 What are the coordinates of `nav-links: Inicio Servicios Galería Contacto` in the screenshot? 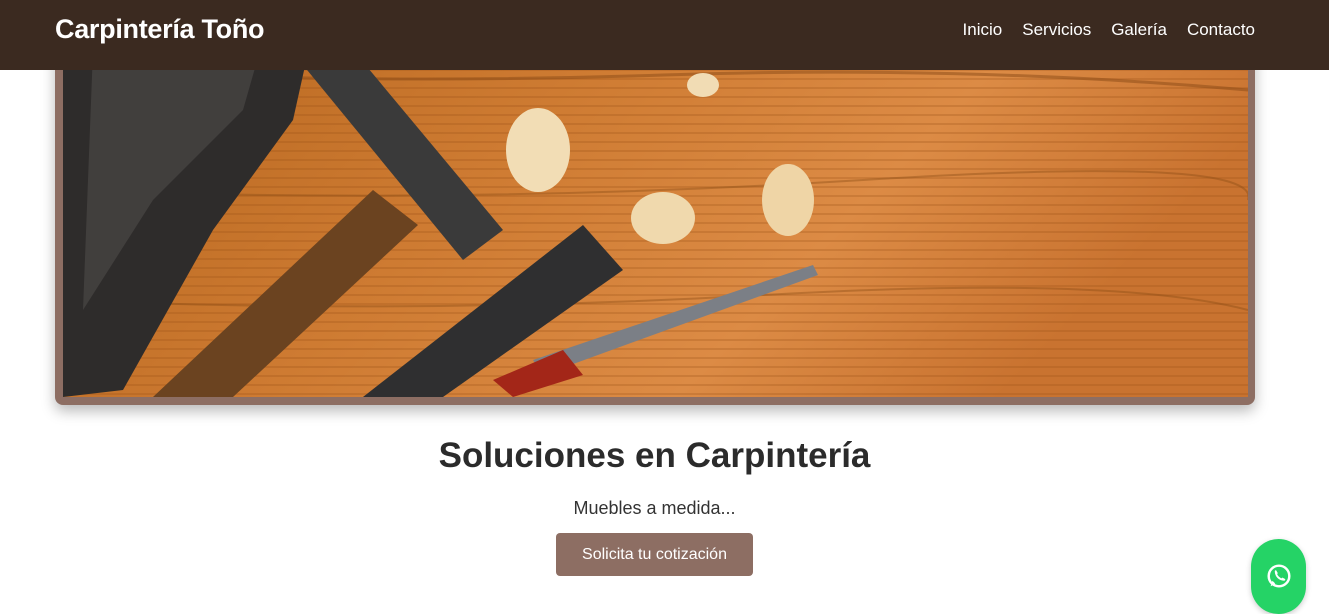 It's located at (1109, 30).